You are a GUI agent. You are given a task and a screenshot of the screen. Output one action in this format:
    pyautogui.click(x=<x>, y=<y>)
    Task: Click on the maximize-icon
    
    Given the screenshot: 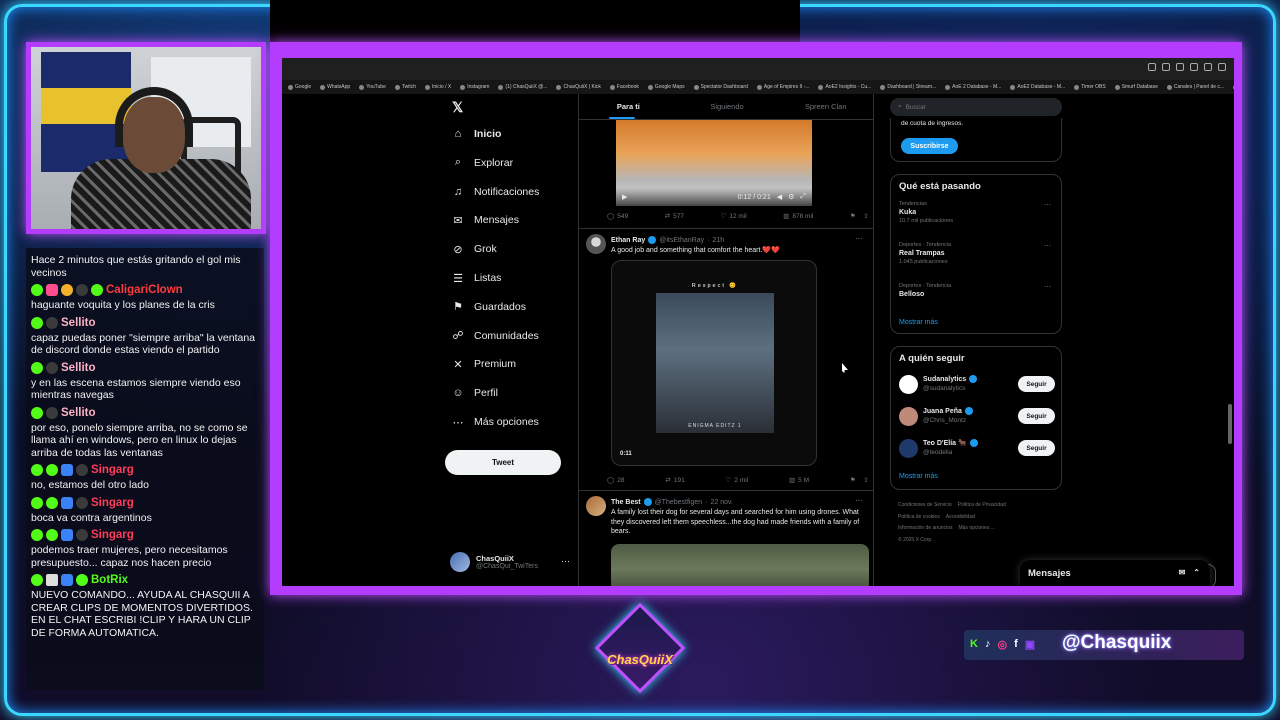 What is the action you would take?
    pyautogui.click(x=1208, y=67)
    